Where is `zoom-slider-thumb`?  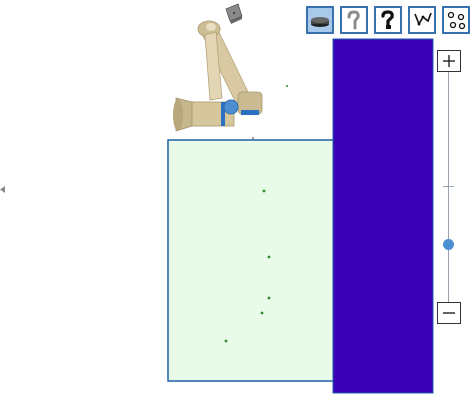 zoom-slider-thumb is located at coordinates (448, 244).